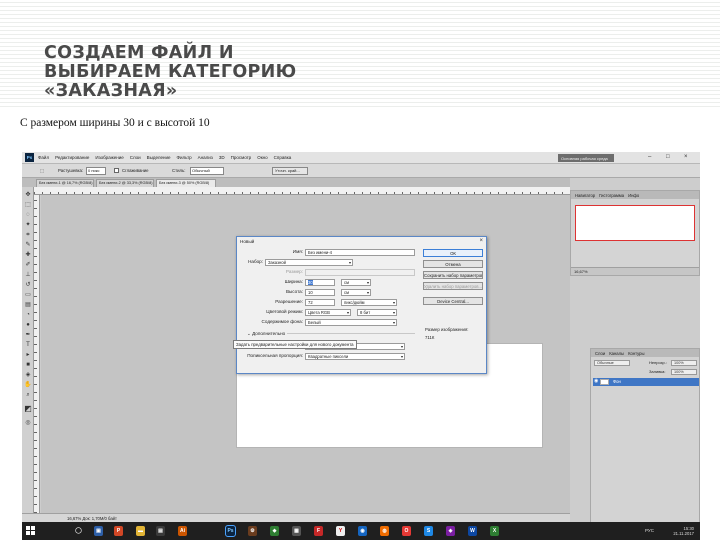 This screenshot has width=720, height=540. Describe the element at coordinates (28, 245) in the screenshot. I see `eyedropper-icon: ✎` at that location.